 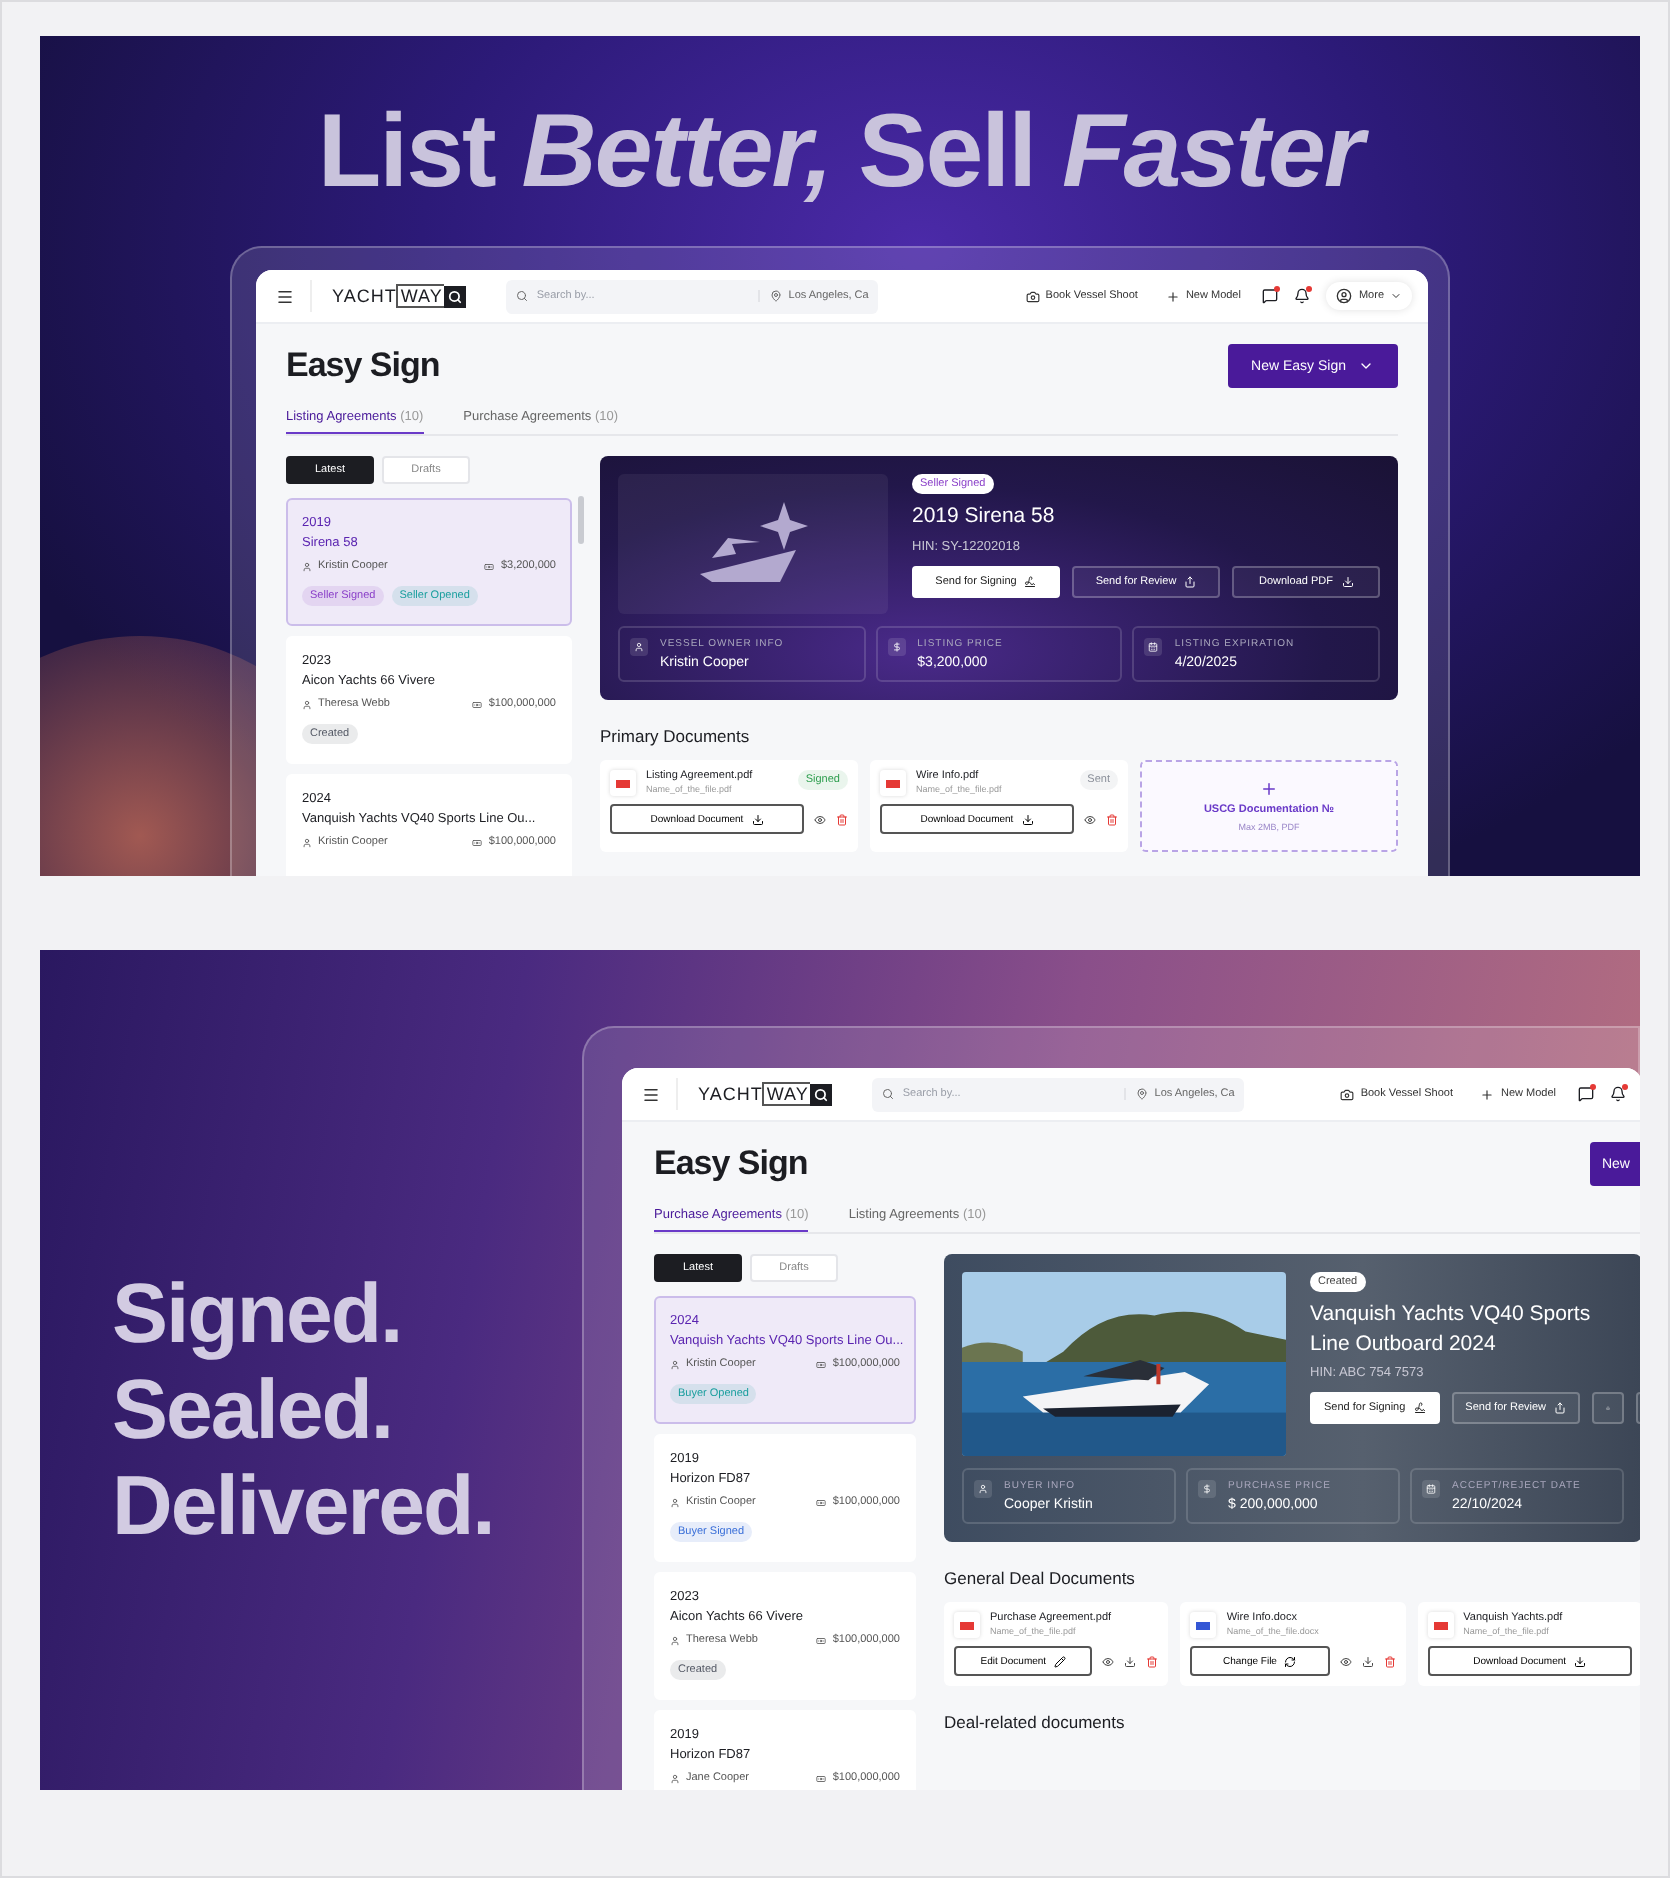 What do you see at coordinates (258, 1313) in the screenshot?
I see `headline: Signed.` at bounding box center [258, 1313].